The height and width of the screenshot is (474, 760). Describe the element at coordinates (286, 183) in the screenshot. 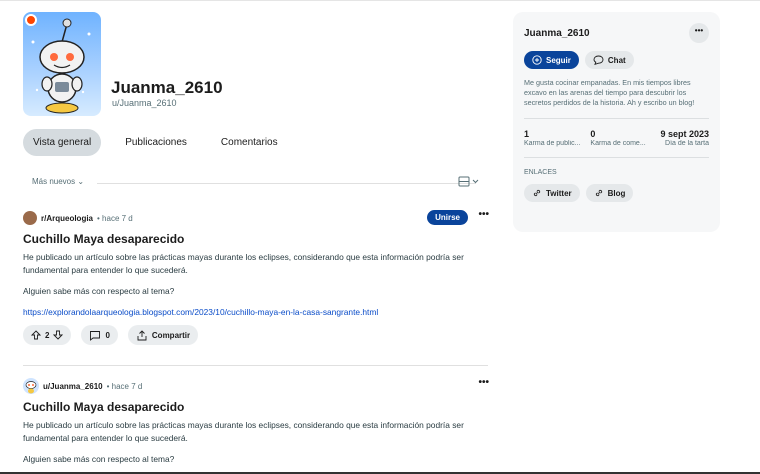

I see `sort-divider` at that location.